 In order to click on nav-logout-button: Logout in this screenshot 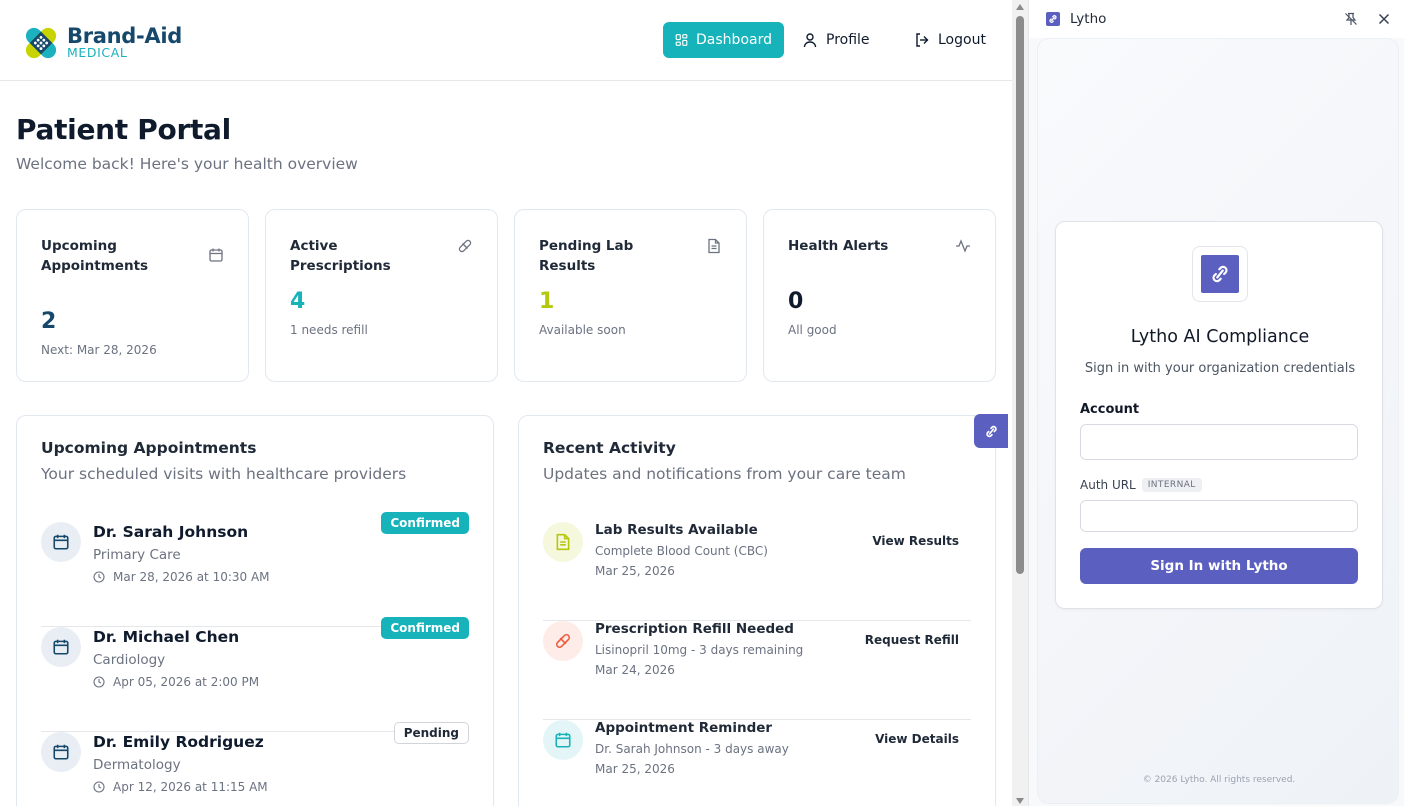, I will do `click(952, 40)`.